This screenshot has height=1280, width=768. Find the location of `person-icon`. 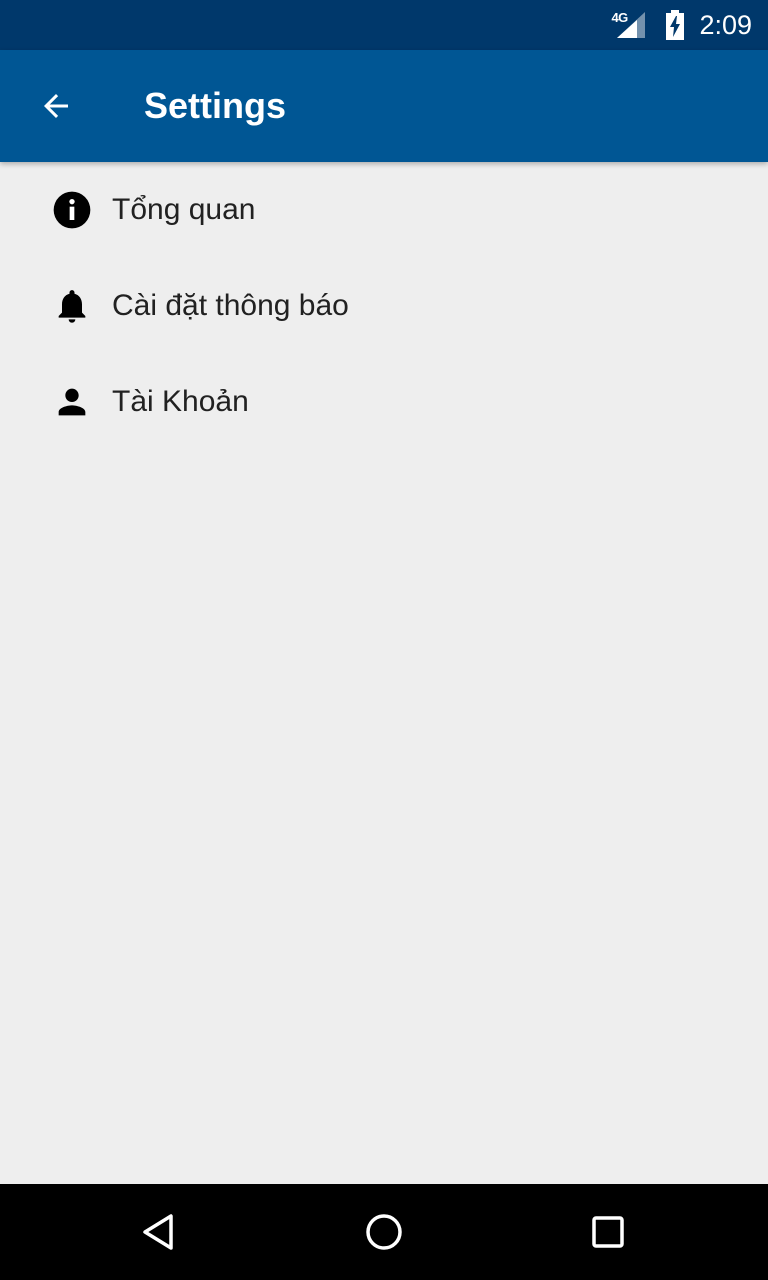

person-icon is located at coordinates (72, 402).